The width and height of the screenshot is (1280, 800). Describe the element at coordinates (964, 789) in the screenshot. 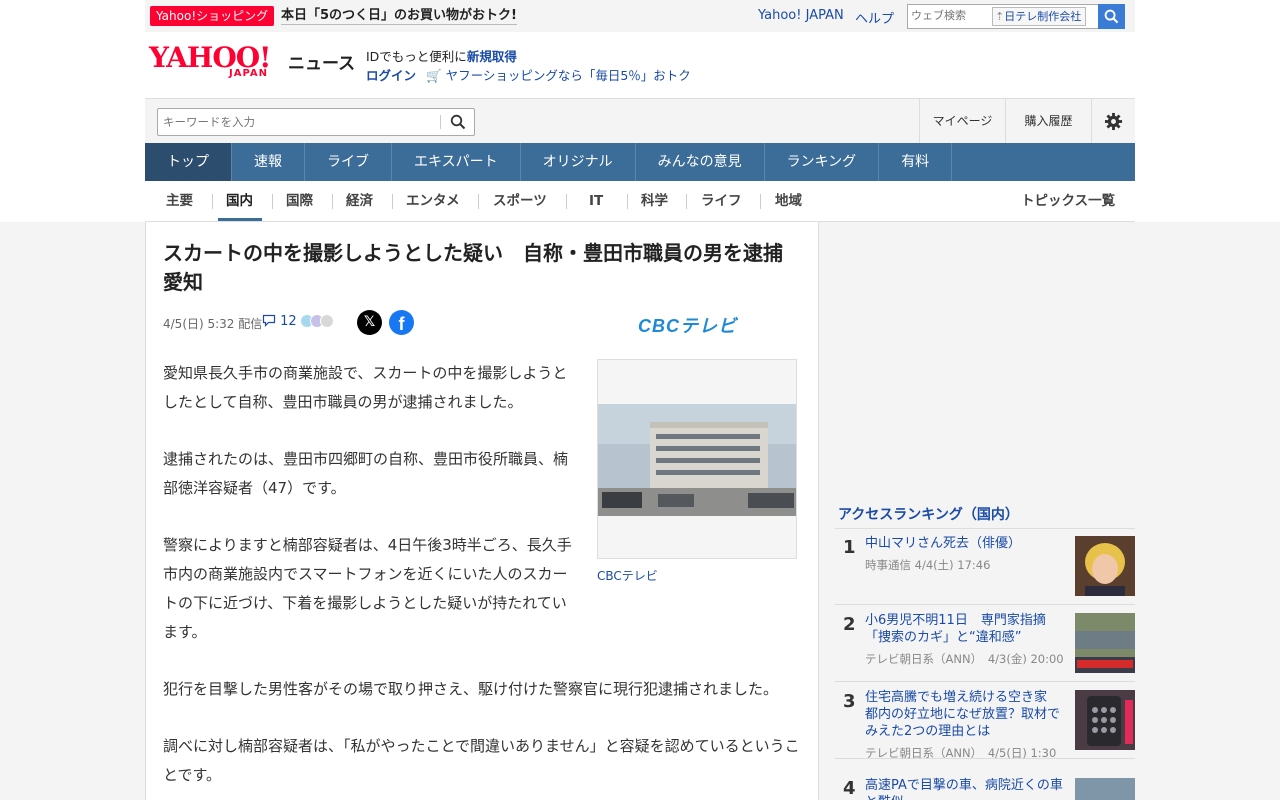

I see `ranking-item-title: 高速PAで目撃の車、病院近くの車と酷似` at that location.